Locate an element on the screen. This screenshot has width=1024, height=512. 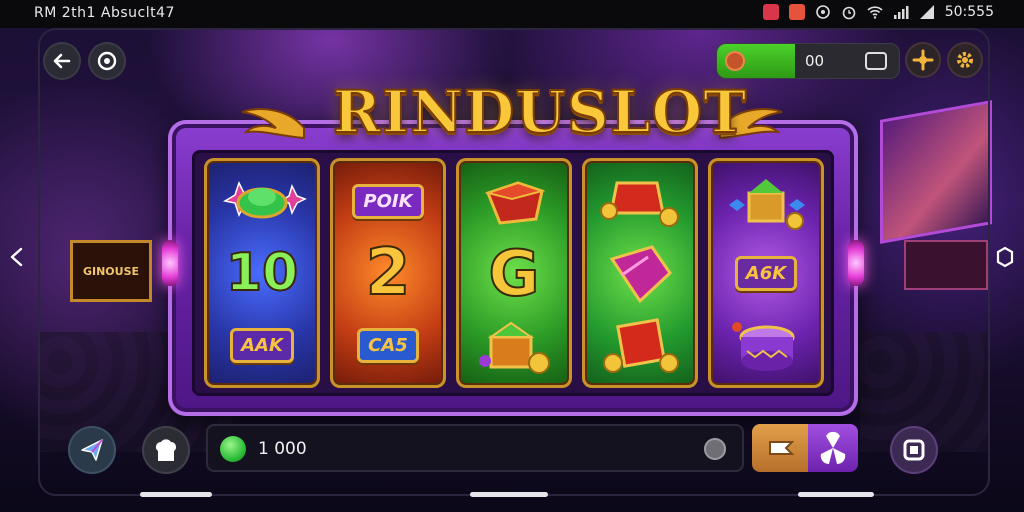
balance-pill: 00 is located at coordinates (808, 61).